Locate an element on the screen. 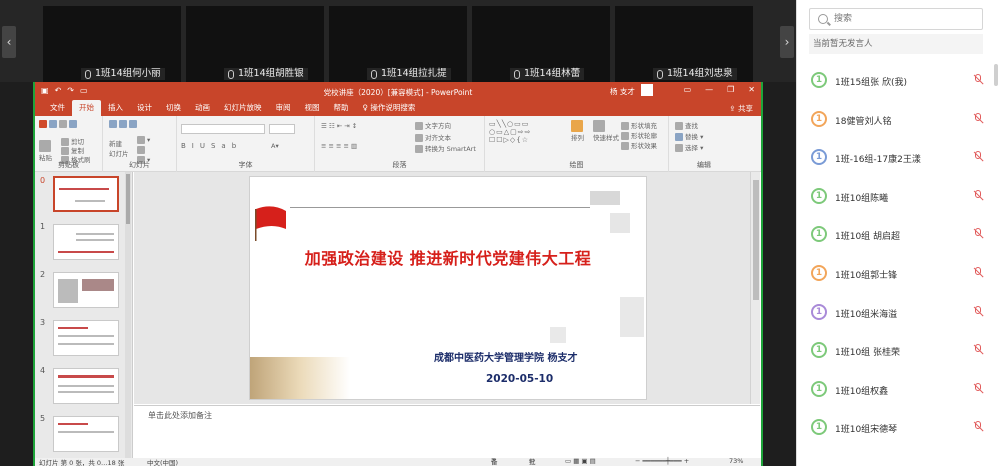  toolbar-icons is located at coordinates (124, 124).